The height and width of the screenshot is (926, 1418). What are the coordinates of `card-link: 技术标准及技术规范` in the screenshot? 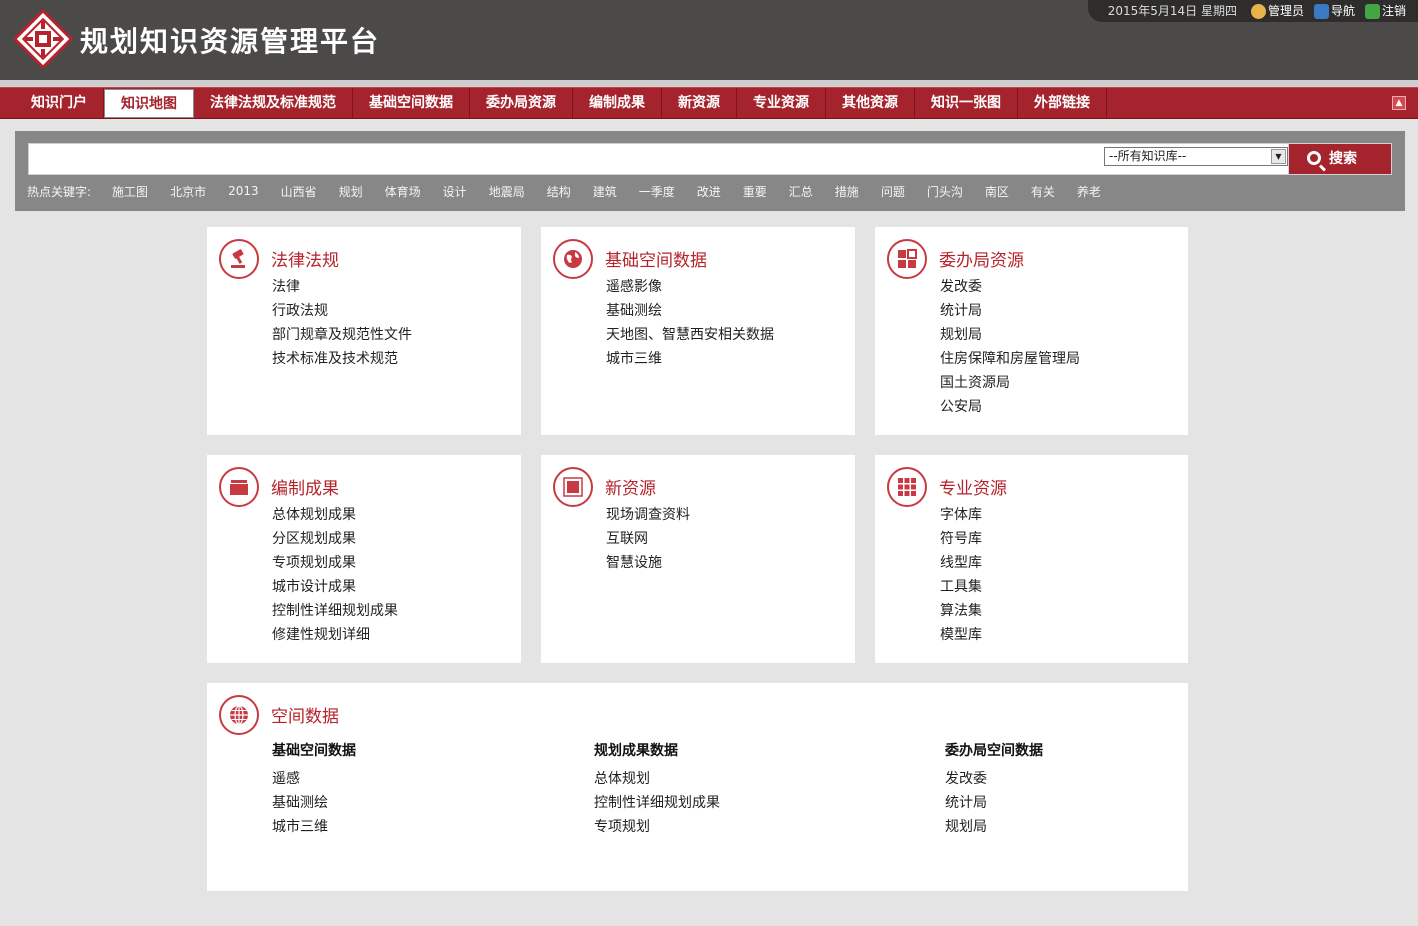 It's located at (342, 359).